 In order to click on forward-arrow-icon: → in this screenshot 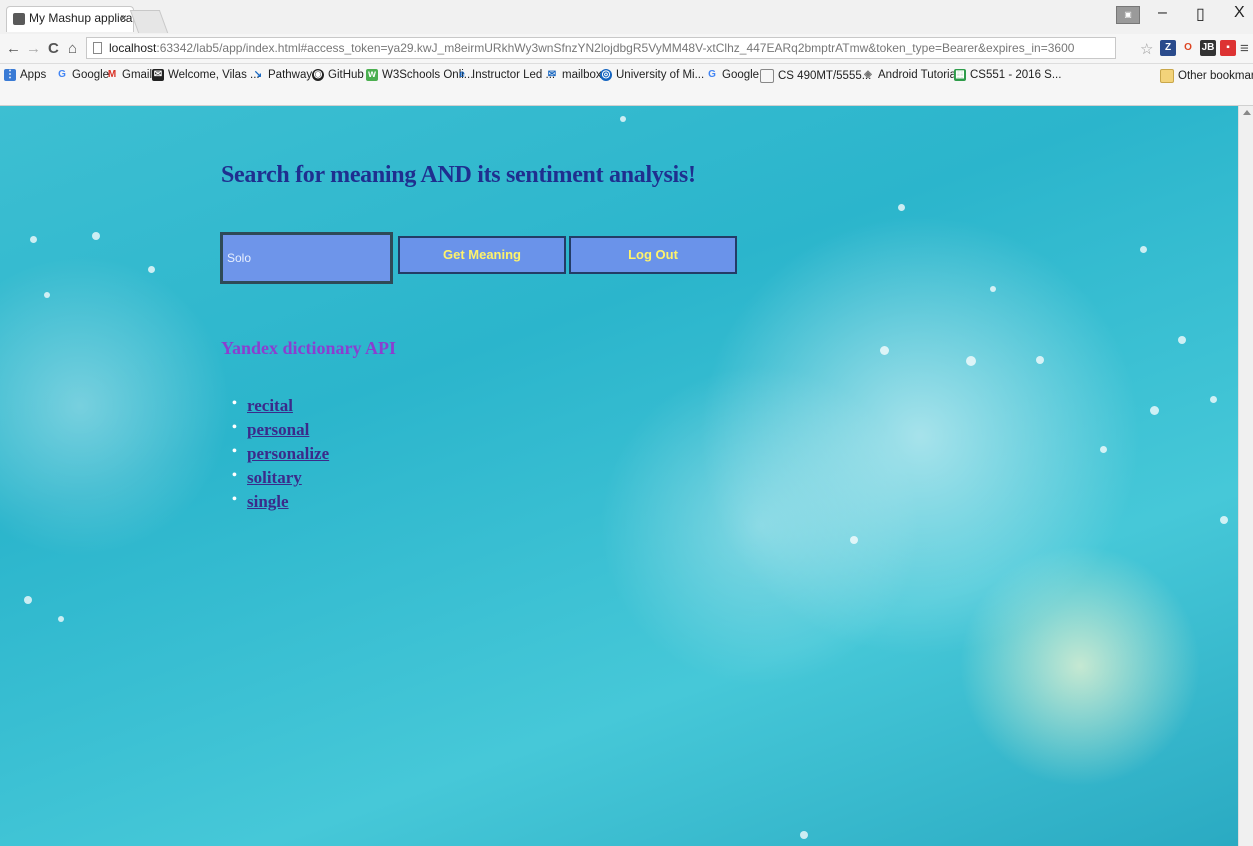, I will do `click(33, 48)`.